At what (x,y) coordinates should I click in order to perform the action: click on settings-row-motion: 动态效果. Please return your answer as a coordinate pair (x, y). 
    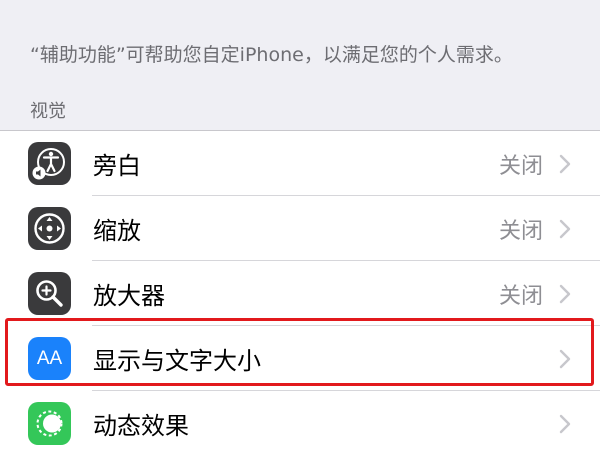
    Looking at the image, I should click on (300, 420).